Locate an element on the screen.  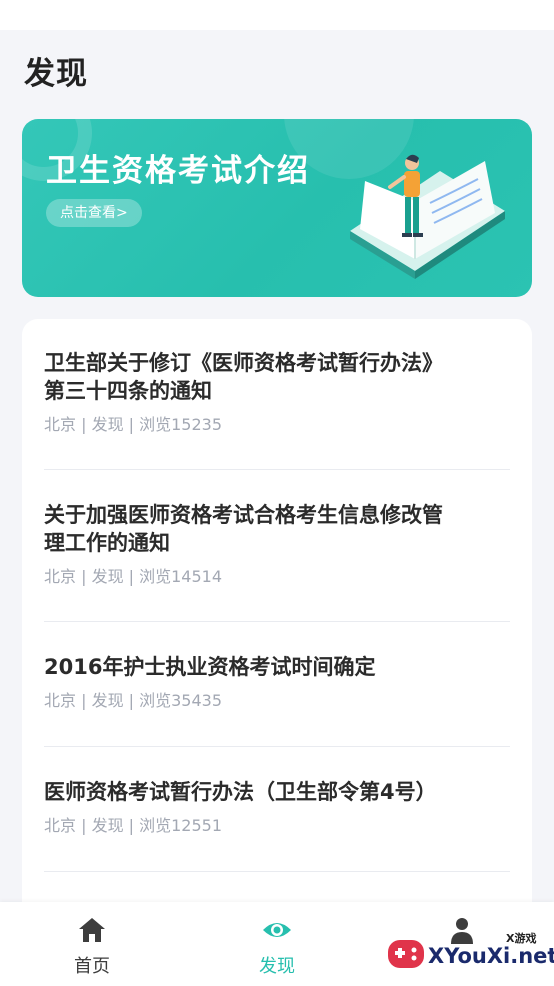
tab-discover-label: 发现 is located at coordinates (277, 966).